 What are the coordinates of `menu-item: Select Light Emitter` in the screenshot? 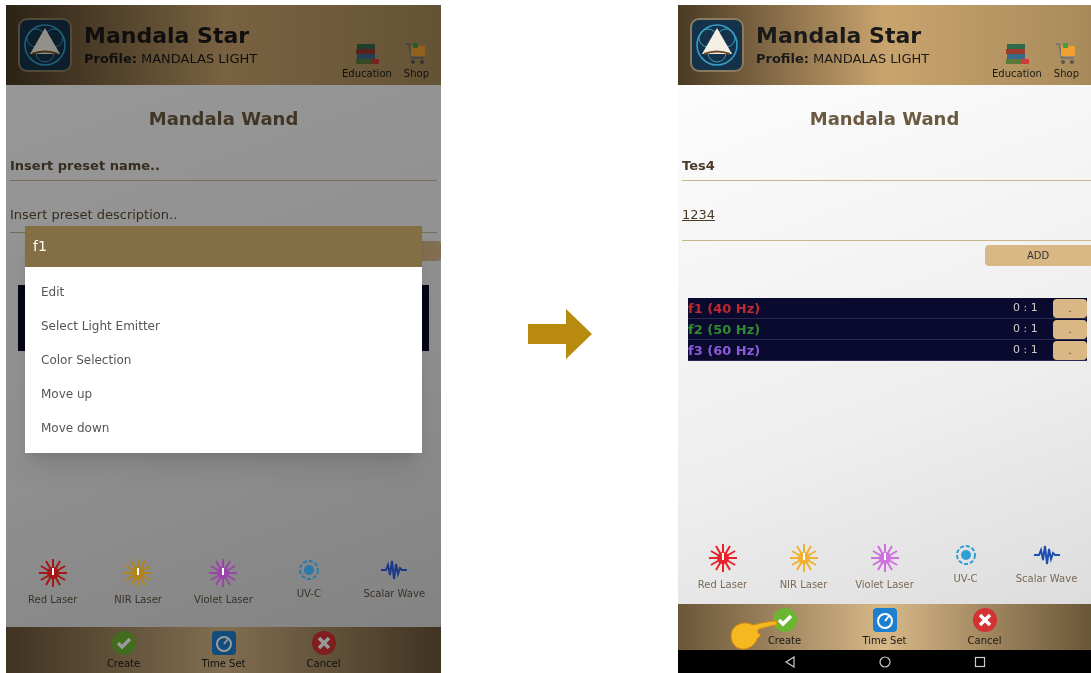 It's located at (223, 326).